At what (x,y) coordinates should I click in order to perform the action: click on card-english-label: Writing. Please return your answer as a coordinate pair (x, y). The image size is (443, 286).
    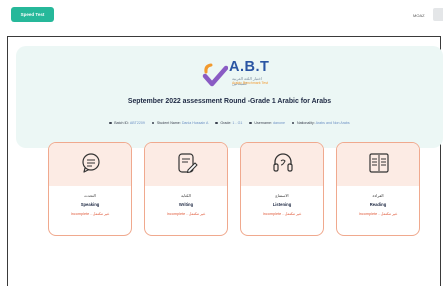
    Looking at the image, I should click on (186, 204).